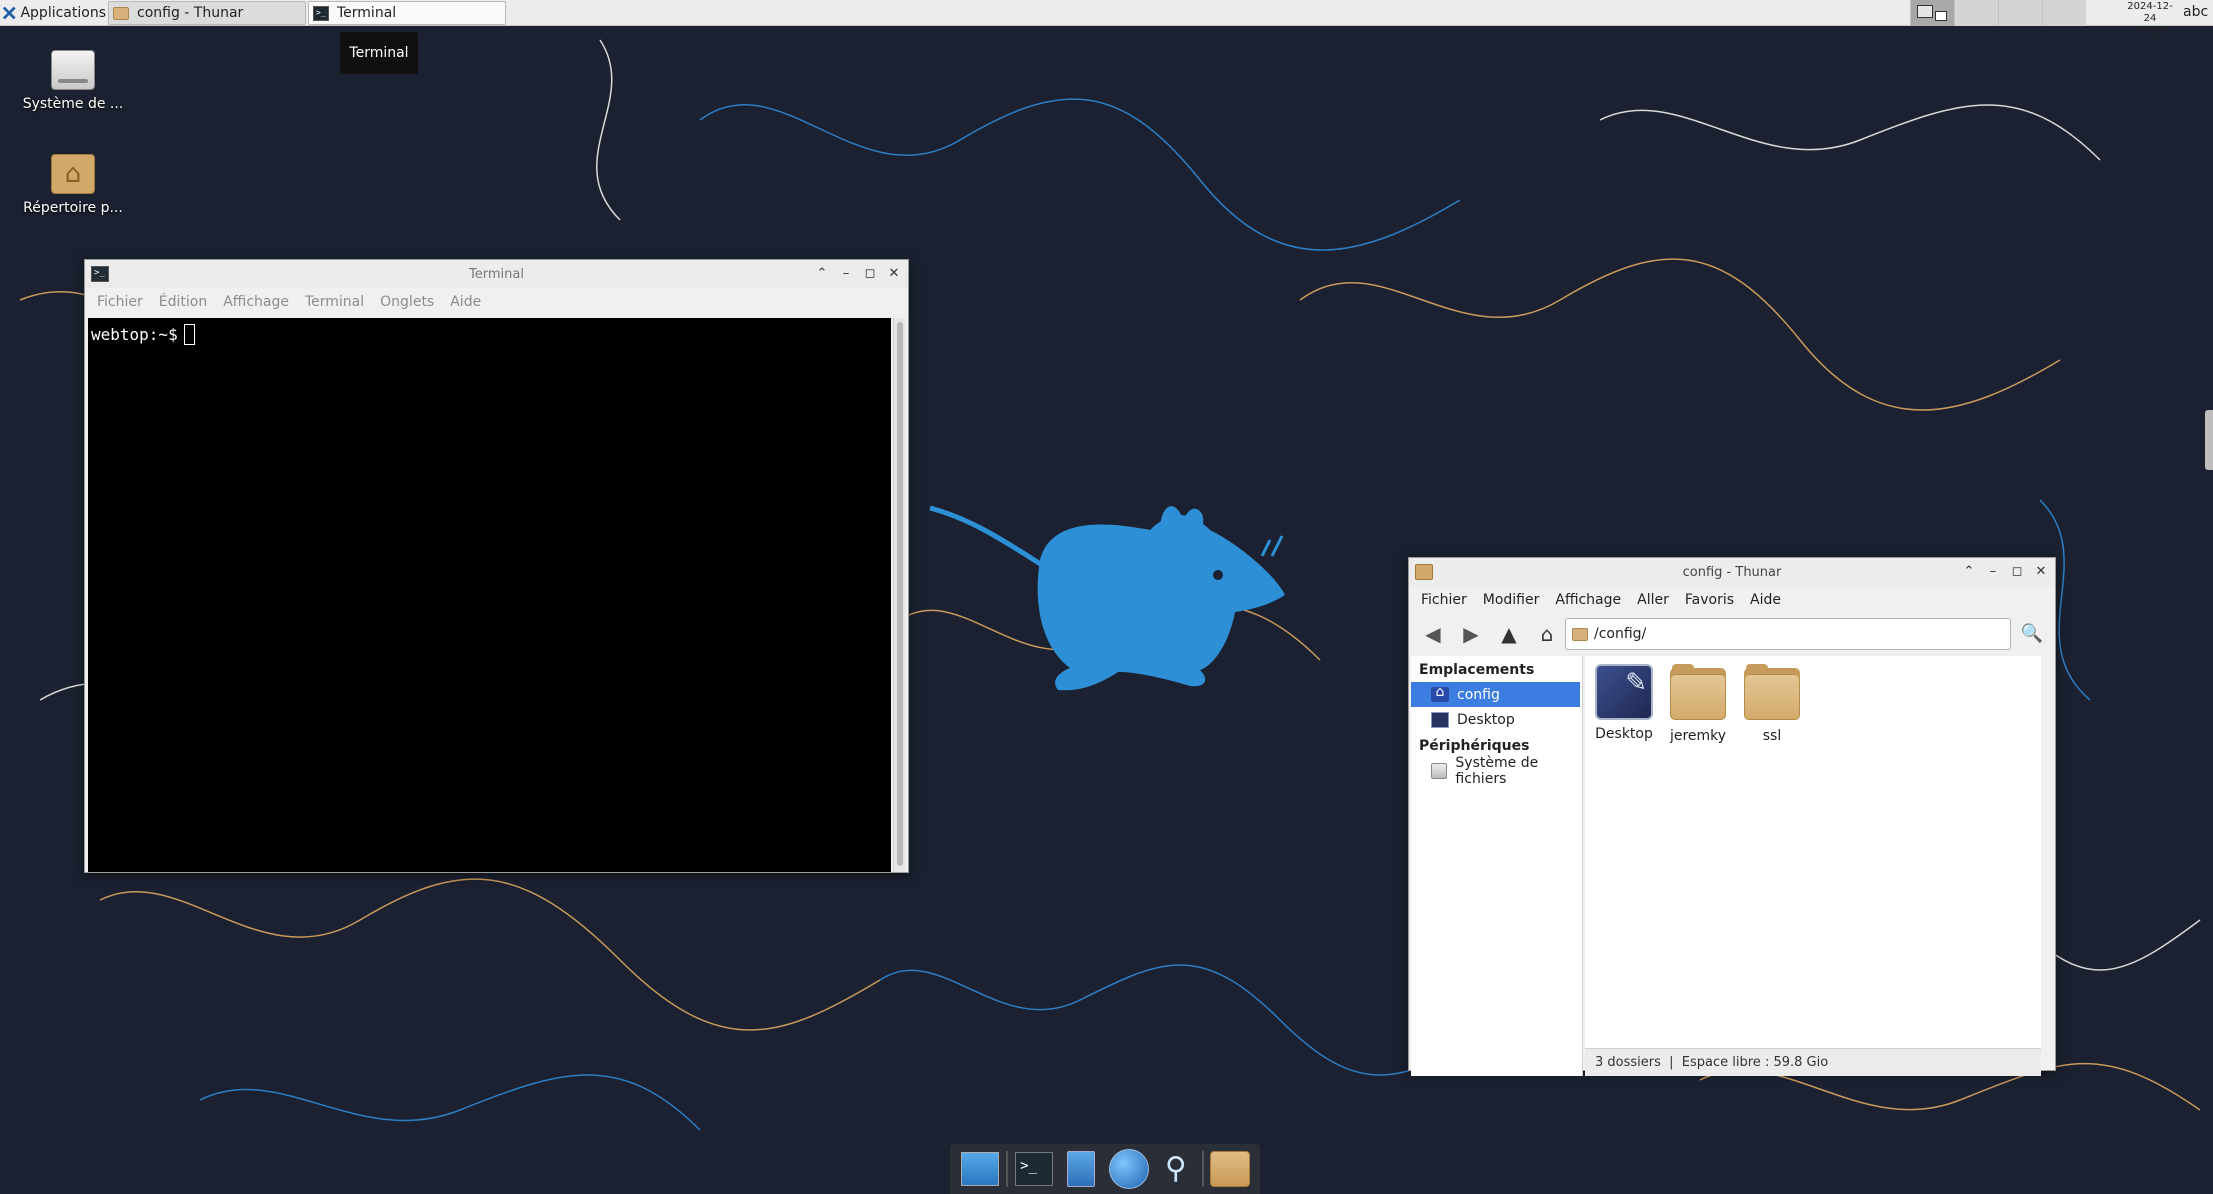  What do you see at coordinates (1813, 852) in the screenshot?
I see `file-view: Desktop jeremky ssl` at bounding box center [1813, 852].